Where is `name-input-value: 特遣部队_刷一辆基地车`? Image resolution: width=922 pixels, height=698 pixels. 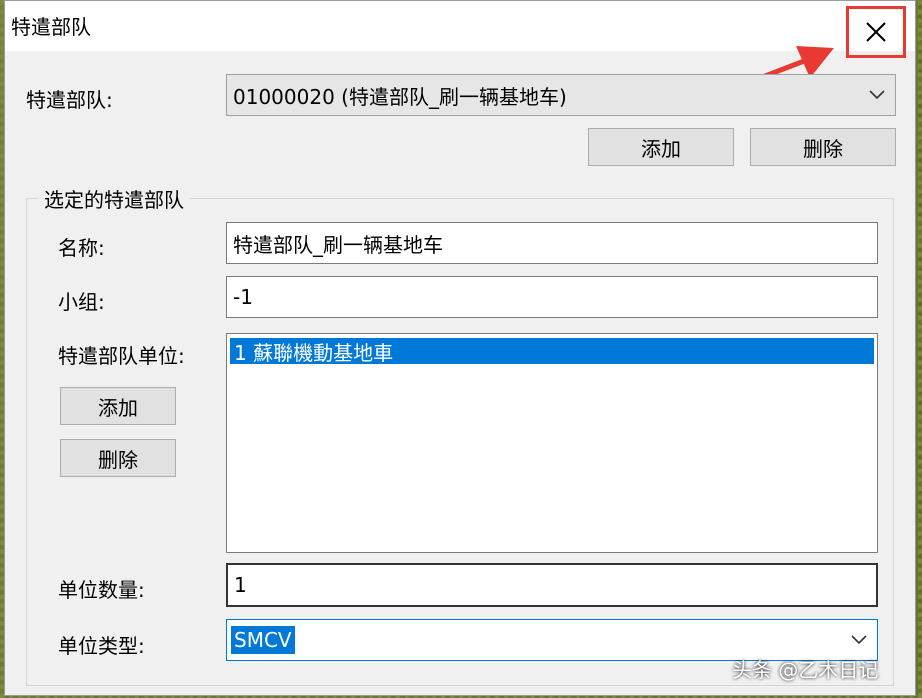
name-input-value: 特遣部队_刷一辆基地车 is located at coordinates (338, 244).